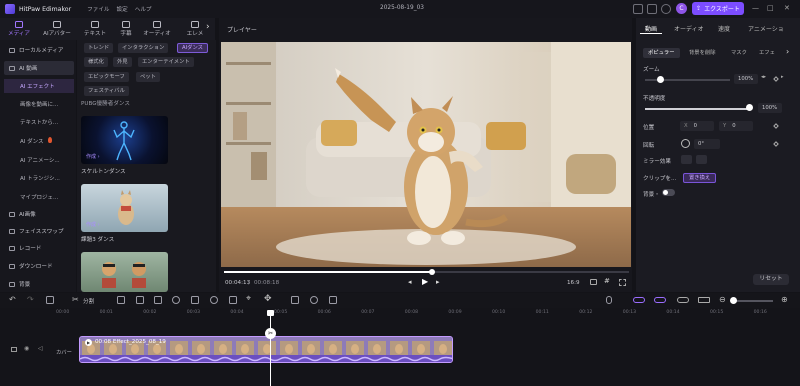  Describe the element at coordinates (689, 28) in the screenshot. I see `tab-audio: オーディオ` at that location.